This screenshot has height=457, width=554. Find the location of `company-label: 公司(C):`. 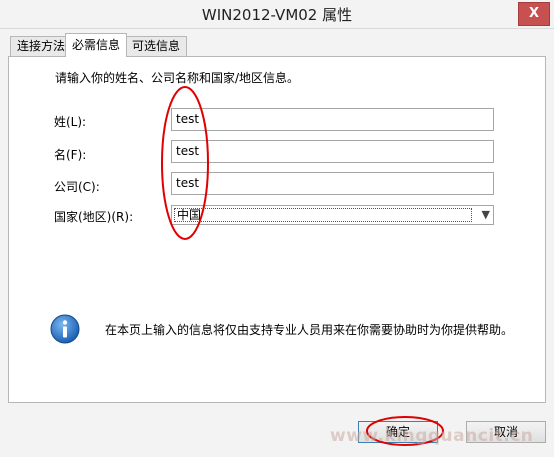

company-label: 公司(C): is located at coordinates (77, 187).